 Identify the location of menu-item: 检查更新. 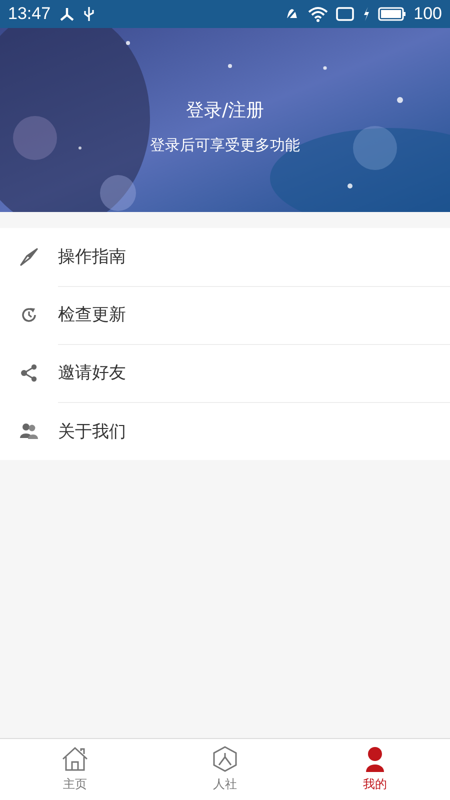
(92, 314).